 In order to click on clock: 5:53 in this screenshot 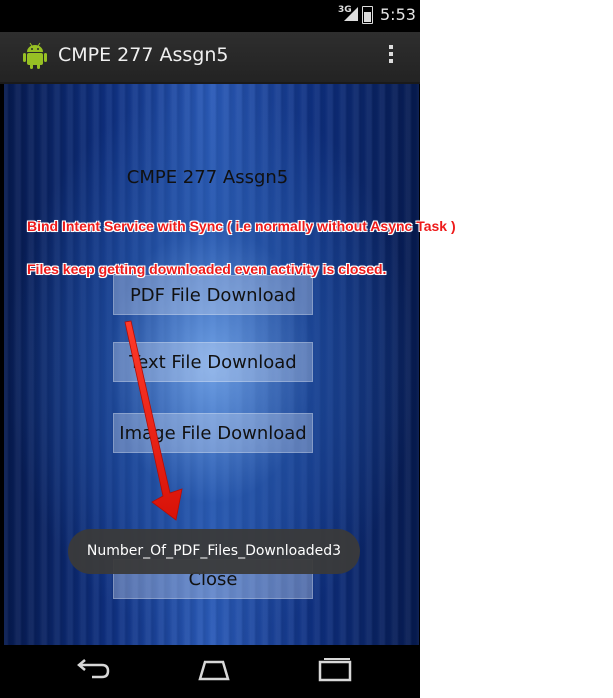, I will do `click(398, 14)`.